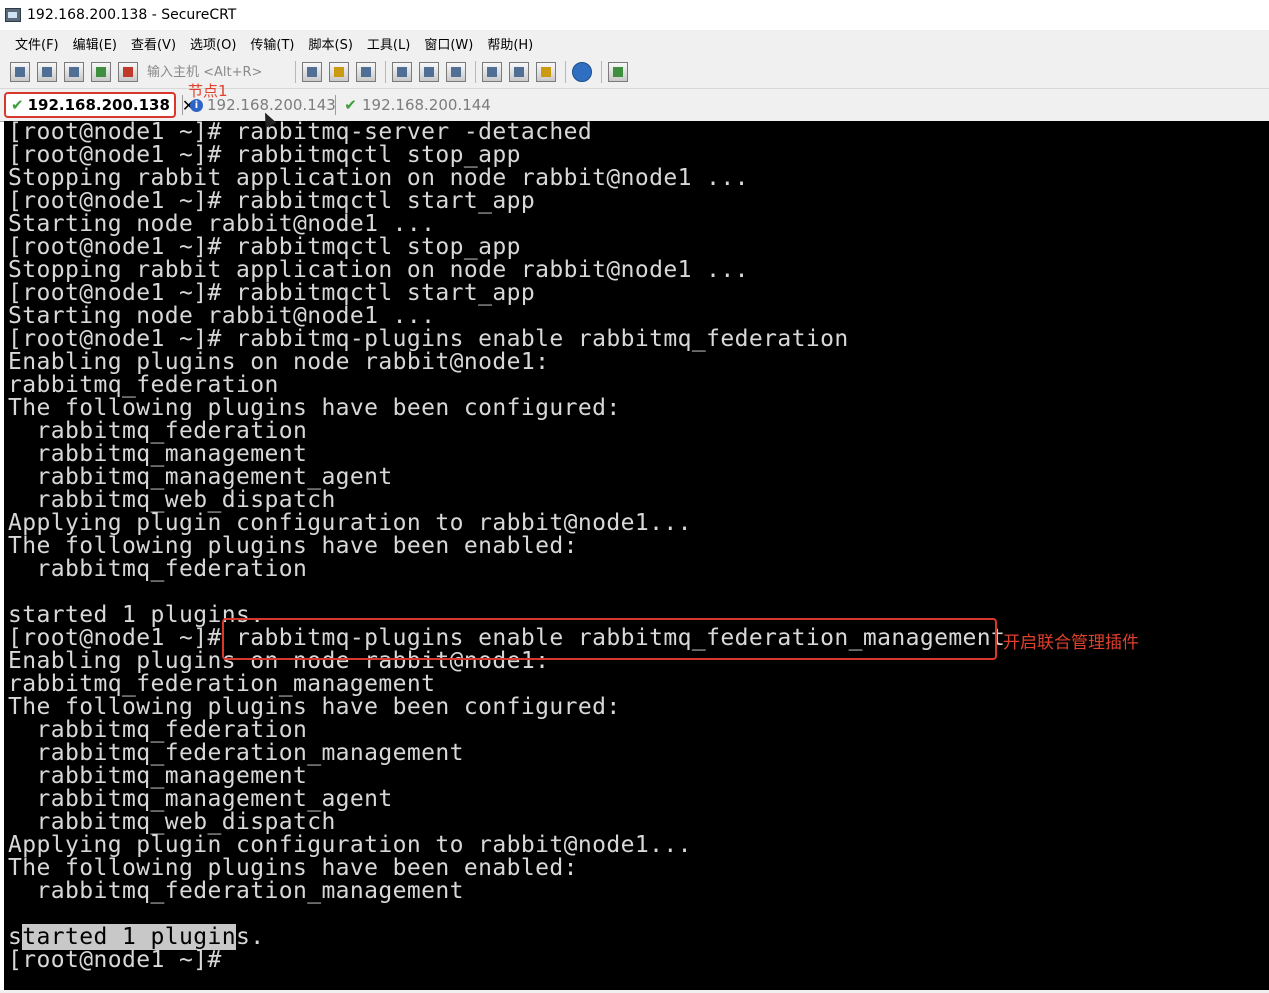 This screenshot has height=993, width=1269. What do you see at coordinates (47, 72) in the screenshot?
I see `quick-connect-icon` at bounding box center [47, 72].